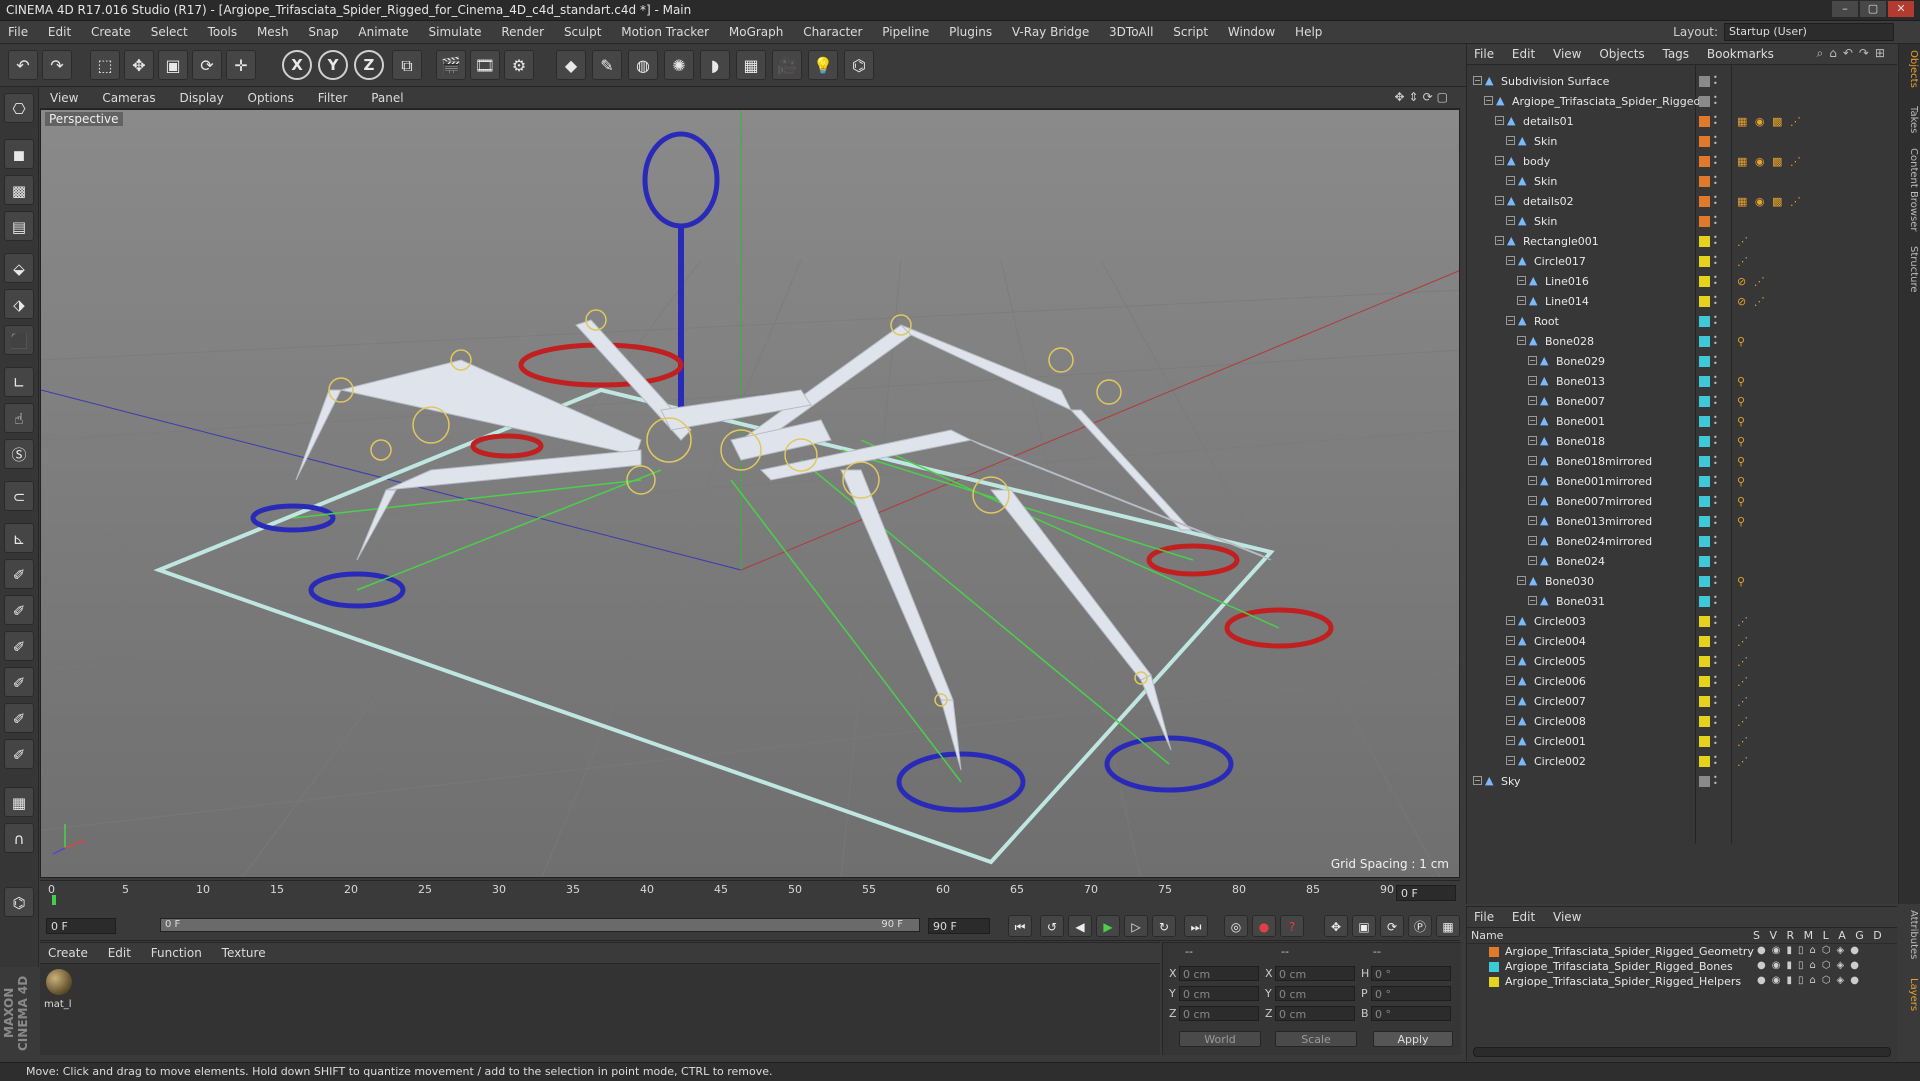 This screenshot has height=1081, width=1920. I want to click on go-to-end-icon: ⏭, so click(1196, 926).